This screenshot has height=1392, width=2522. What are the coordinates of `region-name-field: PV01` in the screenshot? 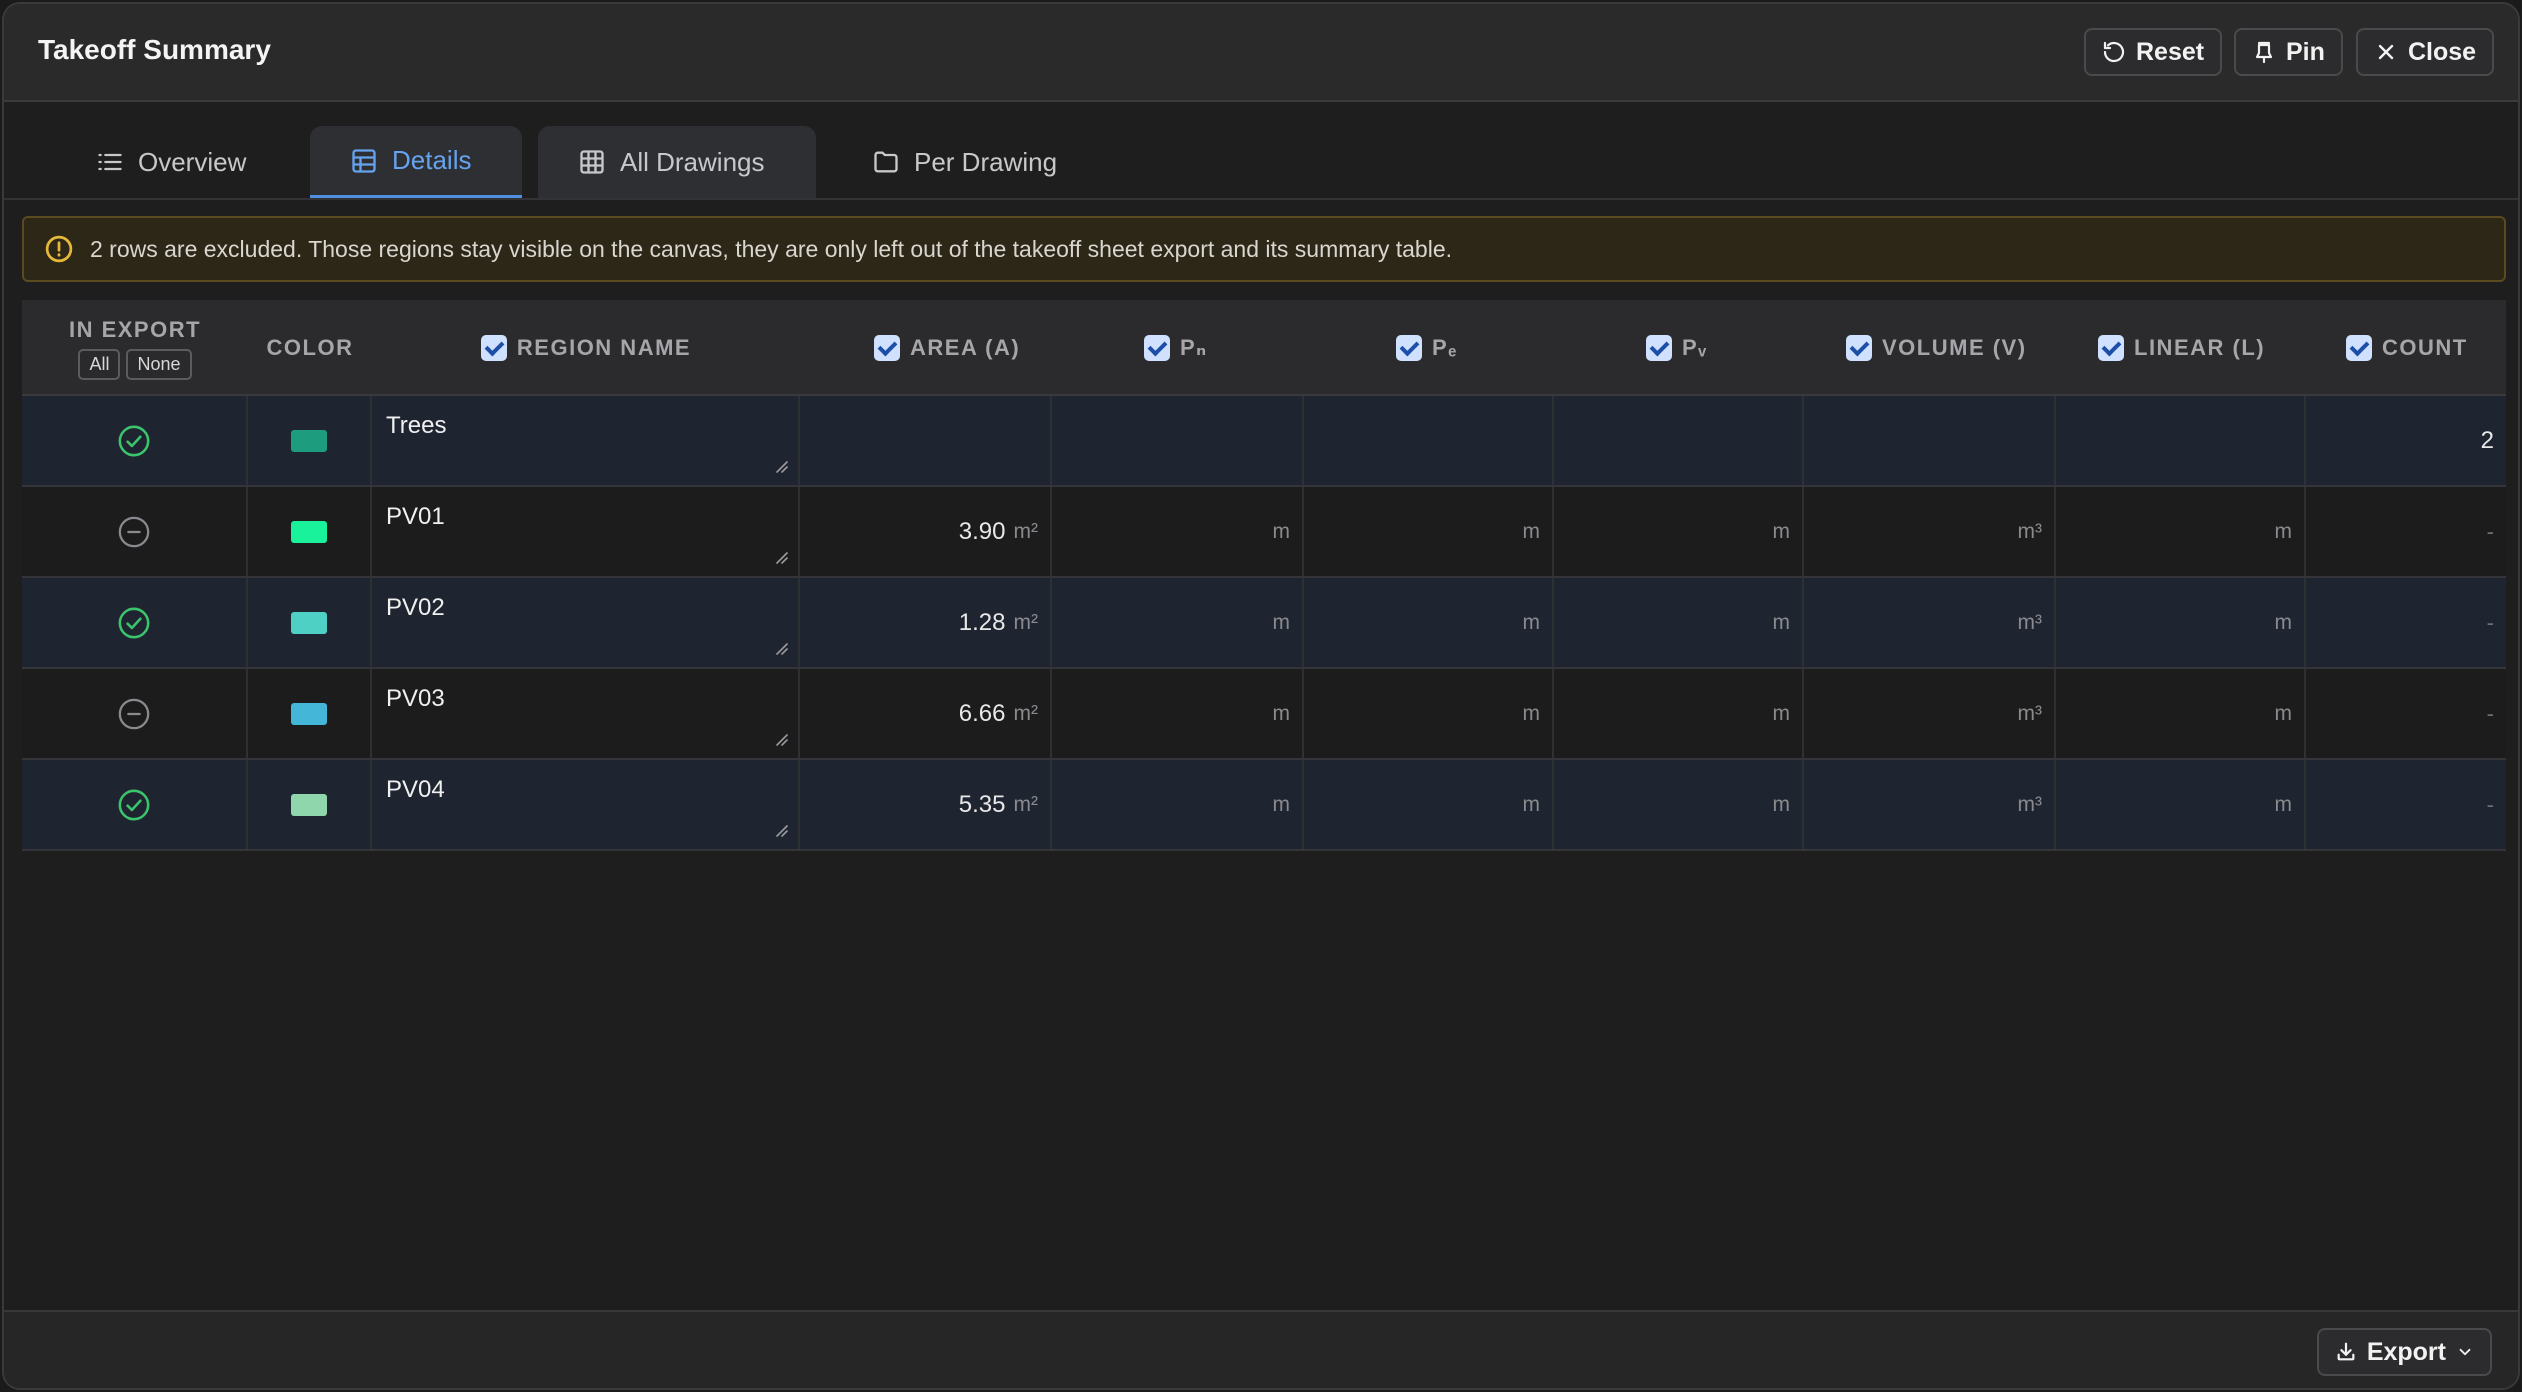 It's located at (586, 531).